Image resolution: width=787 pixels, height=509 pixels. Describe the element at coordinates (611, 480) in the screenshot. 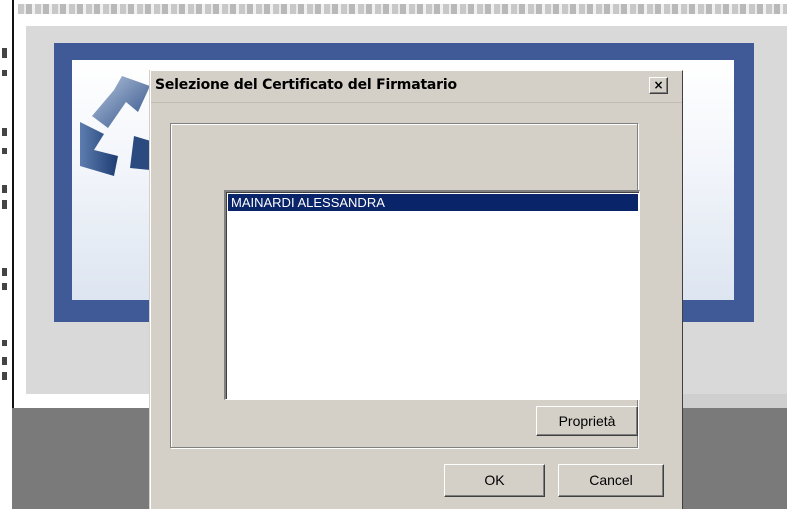

I see `cancel-button: Cancel` at that location.